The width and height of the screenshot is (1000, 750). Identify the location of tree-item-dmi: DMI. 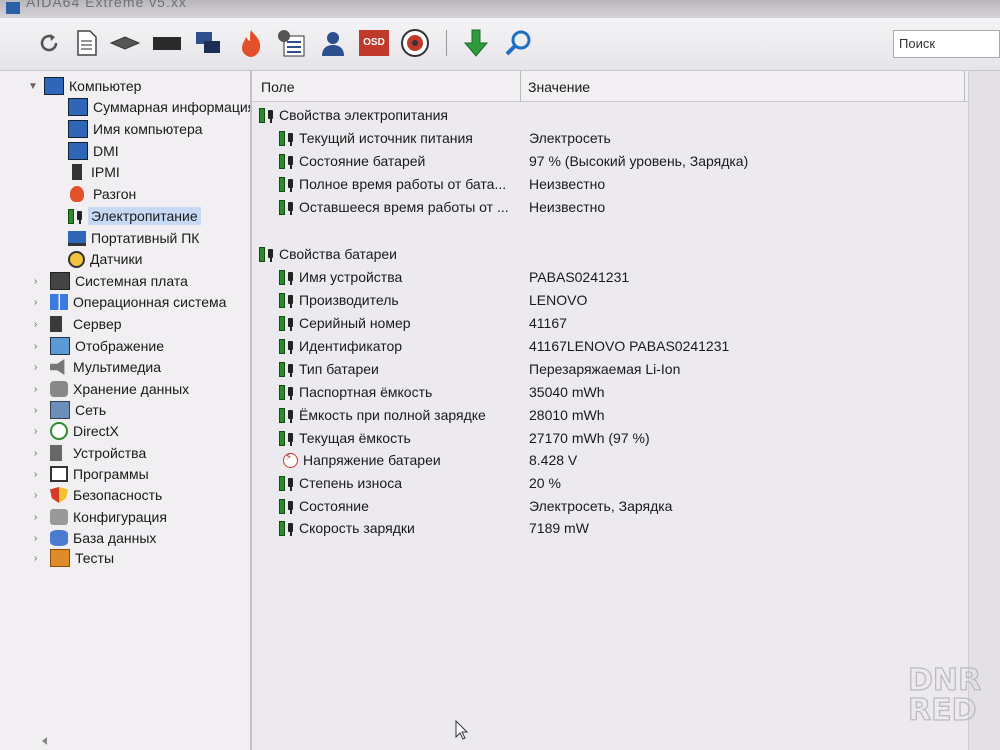
(93, 151).